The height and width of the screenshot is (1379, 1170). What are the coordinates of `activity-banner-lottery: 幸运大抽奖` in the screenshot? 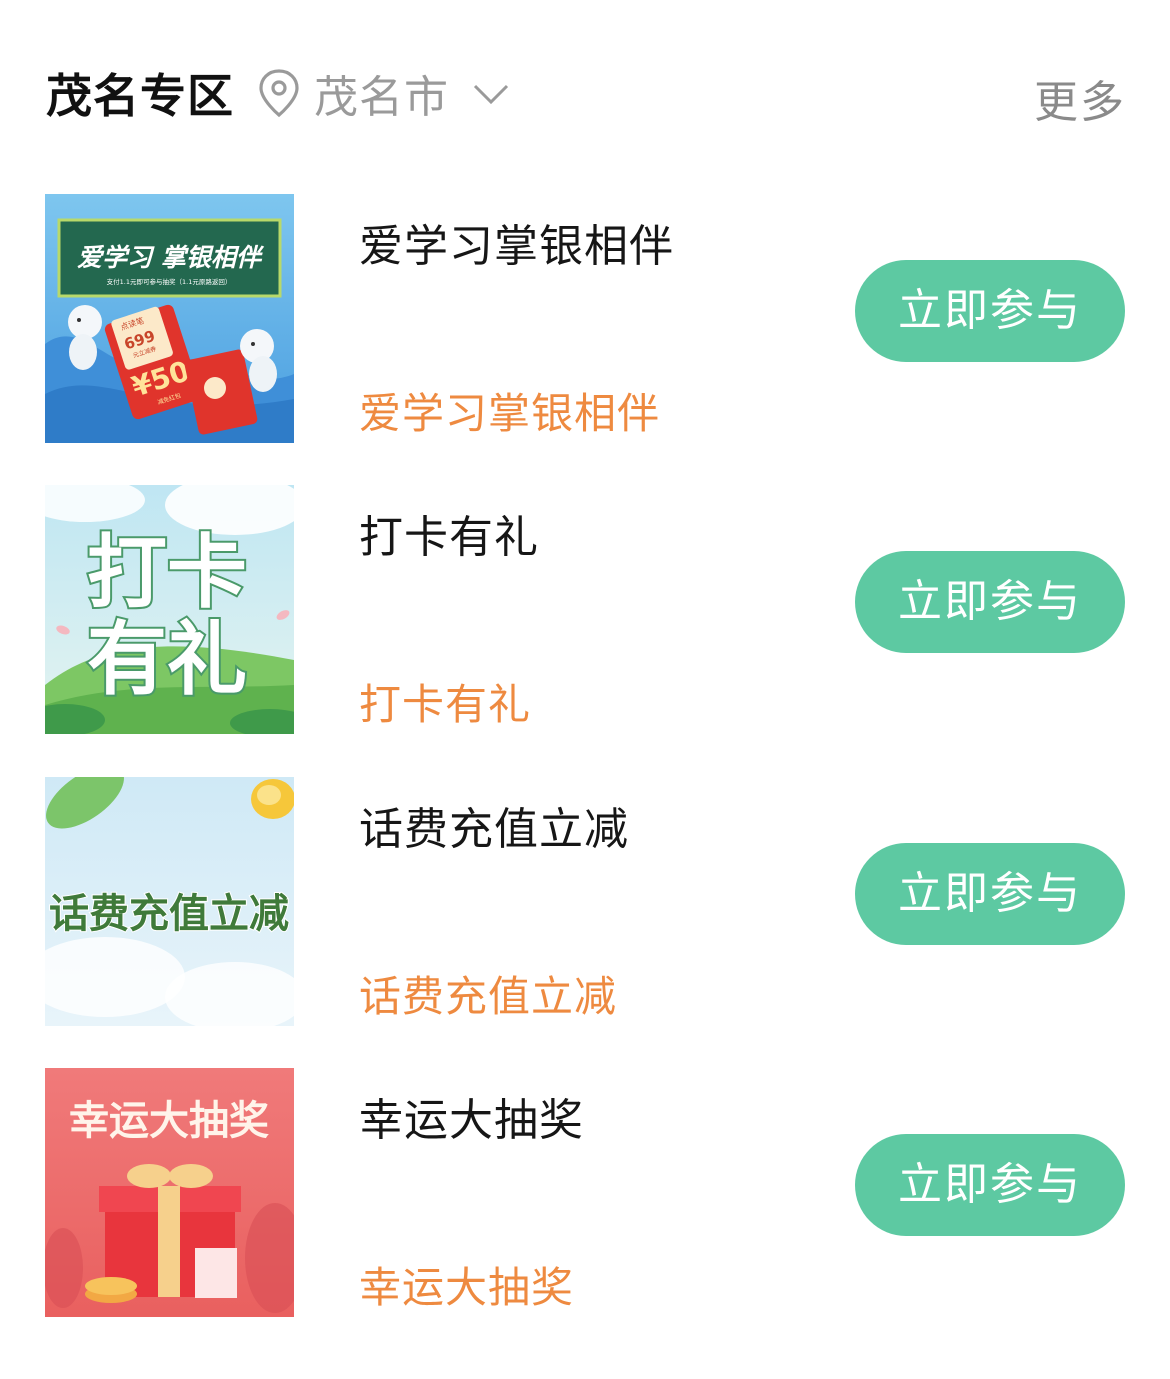 It's located at (169, 1192).